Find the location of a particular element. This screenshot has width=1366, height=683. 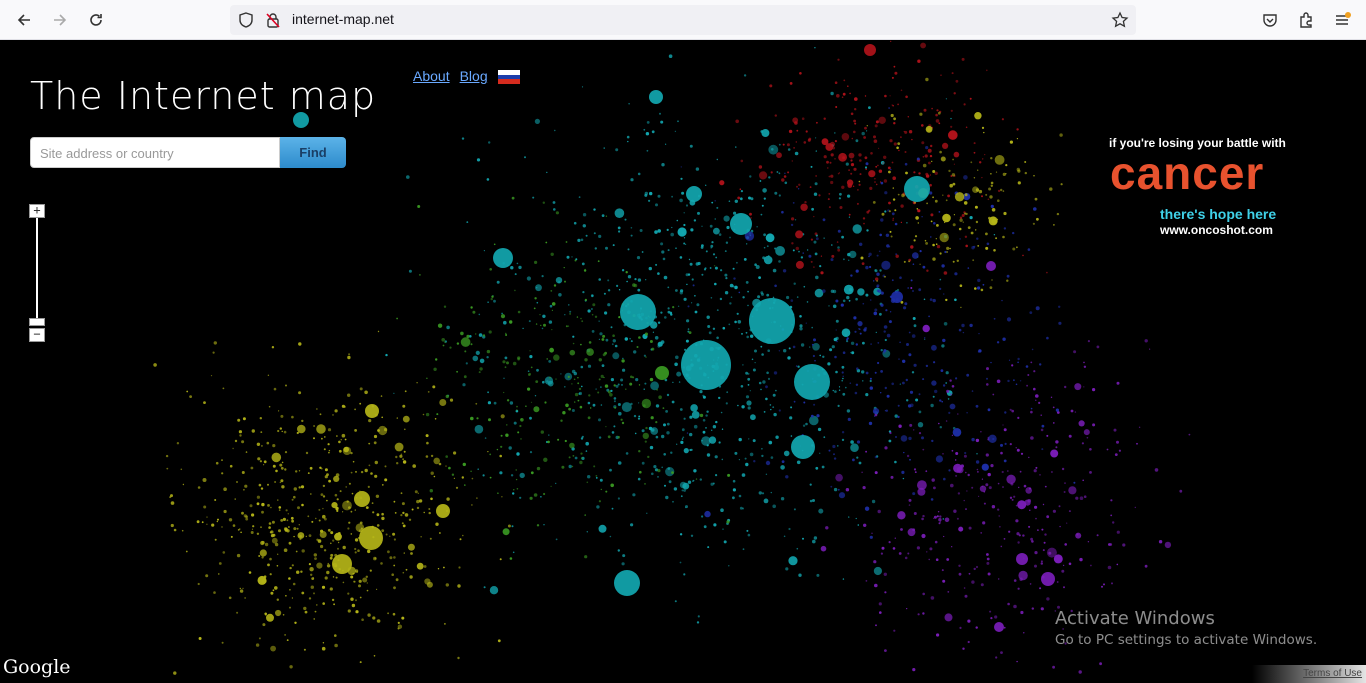

forward-icon is located at coordinates (60, 20).